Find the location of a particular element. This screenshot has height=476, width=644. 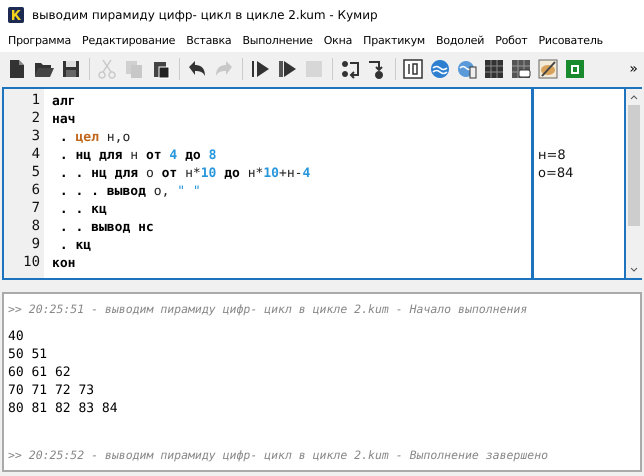

output-line: 70 71 72 73 is located at coordinates (52, 391).